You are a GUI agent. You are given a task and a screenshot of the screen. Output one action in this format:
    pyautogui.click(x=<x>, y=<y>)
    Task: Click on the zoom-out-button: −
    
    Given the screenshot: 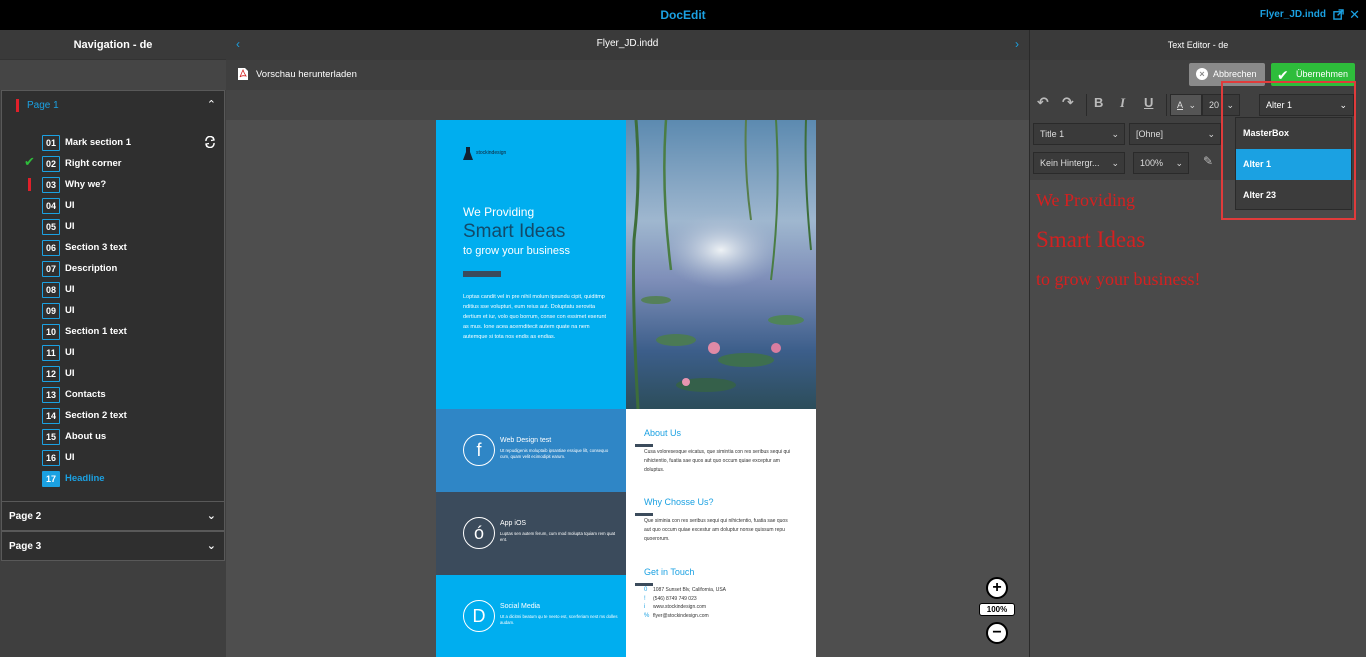 What is the action you would take?
    pyautogui.click(x=997, y=633)
    